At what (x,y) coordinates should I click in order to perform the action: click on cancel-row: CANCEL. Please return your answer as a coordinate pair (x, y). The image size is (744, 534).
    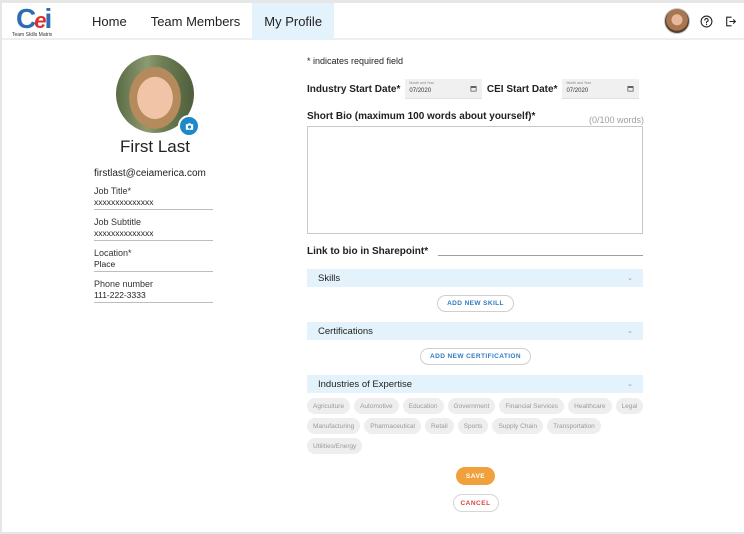
    Looking at the image, I should click on (475, 503).